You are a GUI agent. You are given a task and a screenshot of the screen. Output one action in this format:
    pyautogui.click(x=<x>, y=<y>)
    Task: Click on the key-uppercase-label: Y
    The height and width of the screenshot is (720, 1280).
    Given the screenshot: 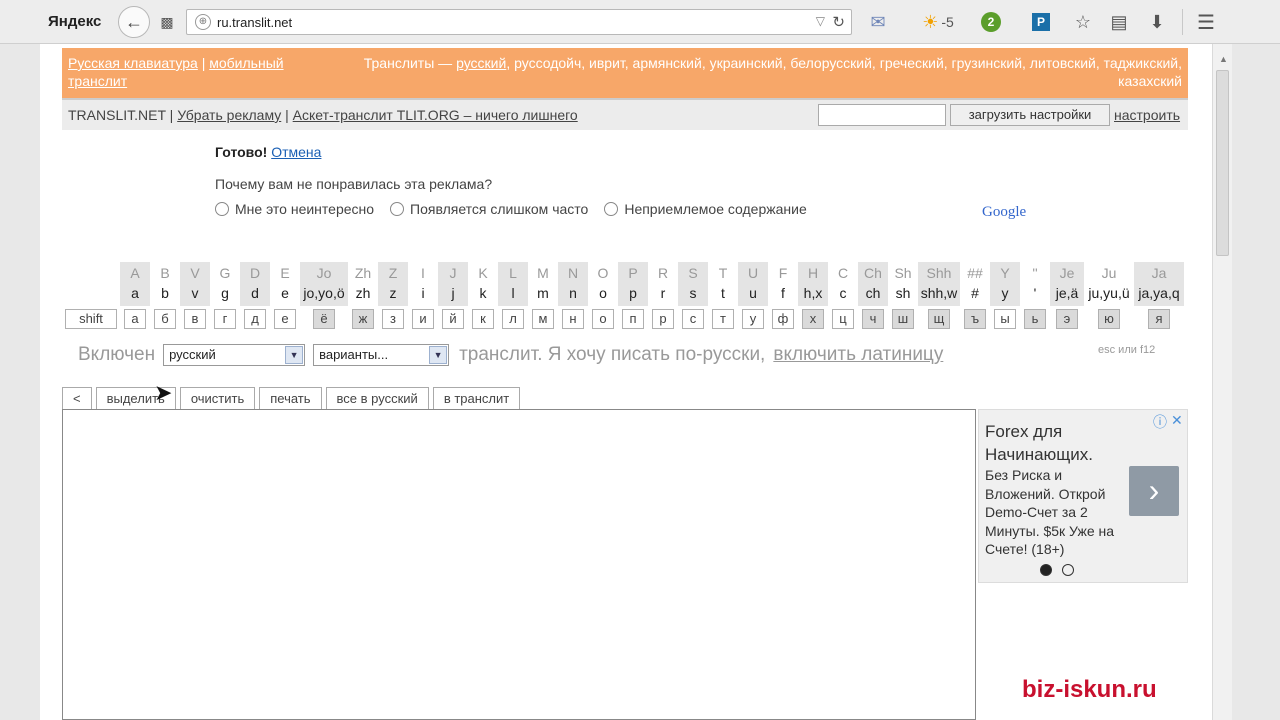 What is the action you would take?
    pyautogui.click(x=1005, y=273)
    